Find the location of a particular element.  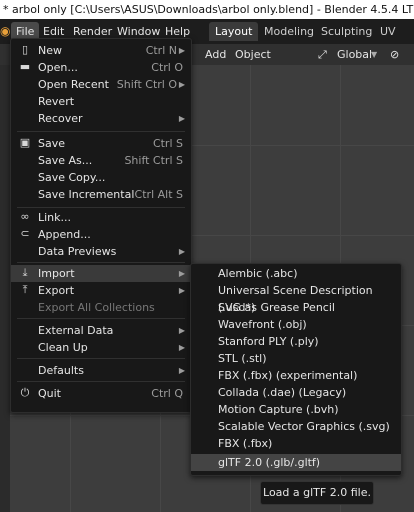

pivot-icon: ⊘ is located at coordinates (394, 54).